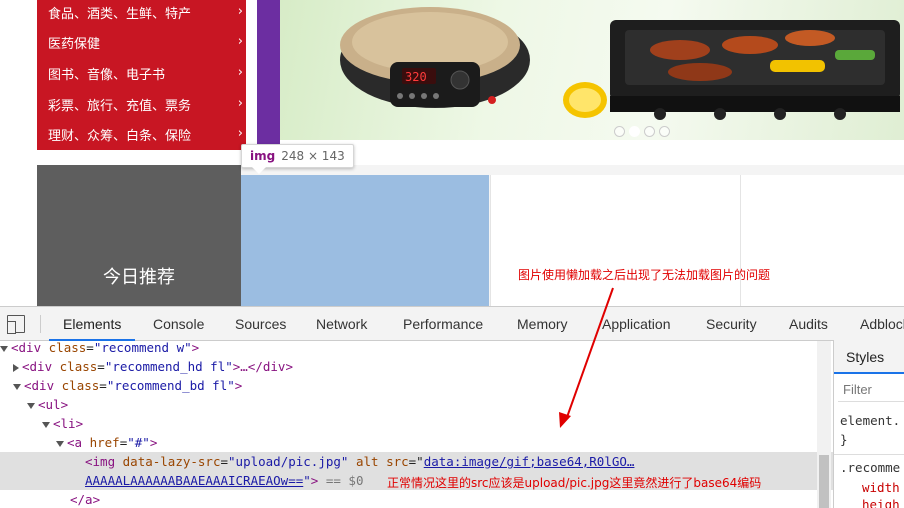 The width and height of the screenshot is (904, 508). What do you see at coordinates (586, 357) in the screenshot?
I see `annotation-arrow` at bounding box center [586, 357].